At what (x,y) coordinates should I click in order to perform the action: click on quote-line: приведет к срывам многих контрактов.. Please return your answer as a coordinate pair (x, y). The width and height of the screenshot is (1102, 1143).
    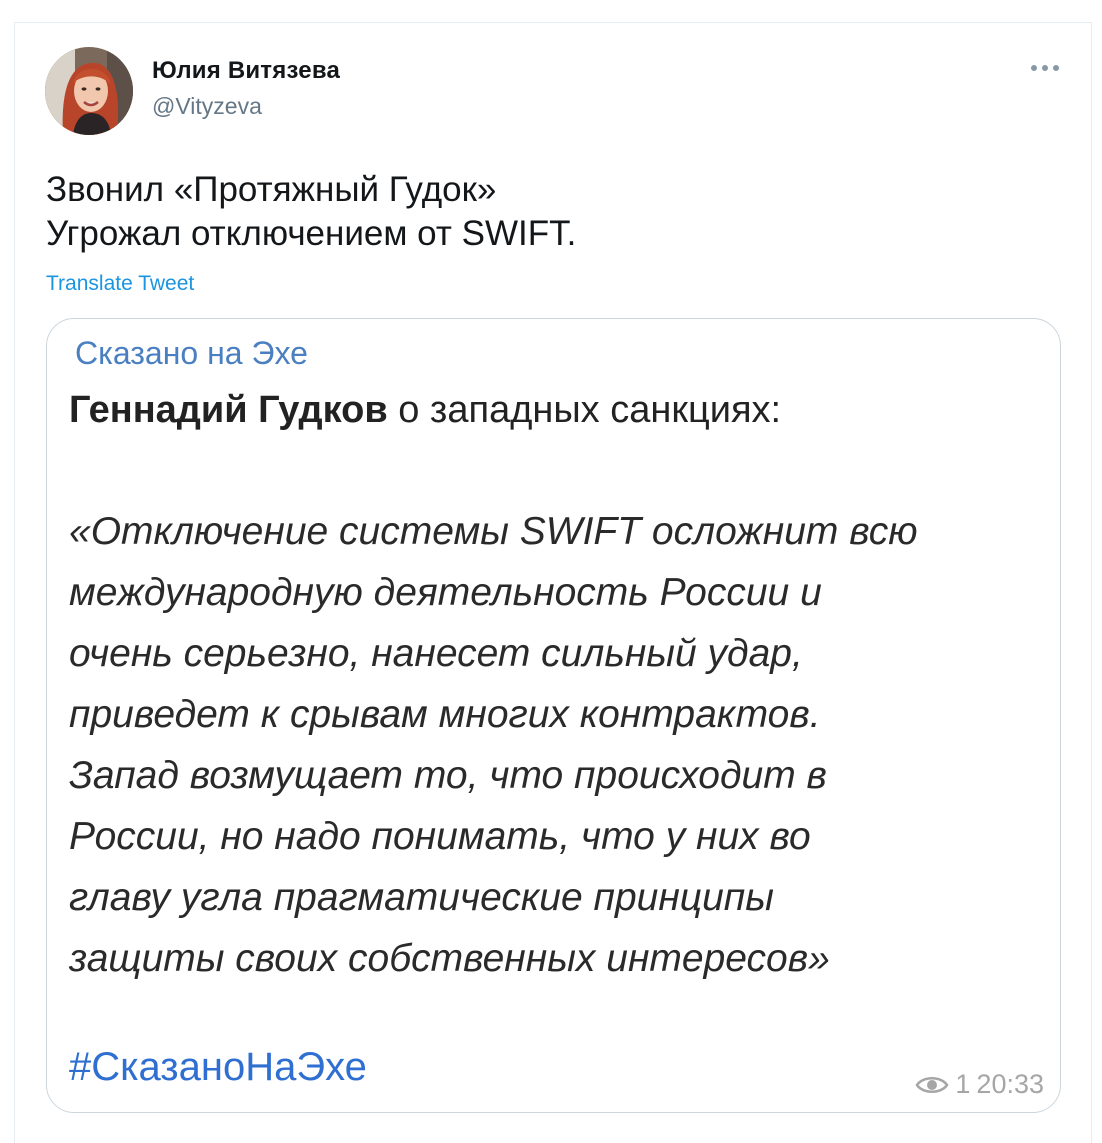
    Looking at the image, I should click on (445, 714).